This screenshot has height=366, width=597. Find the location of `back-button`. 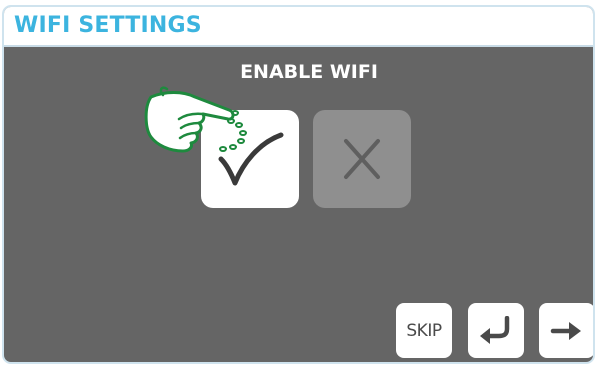

back-button is located at coordinates (496, 330).